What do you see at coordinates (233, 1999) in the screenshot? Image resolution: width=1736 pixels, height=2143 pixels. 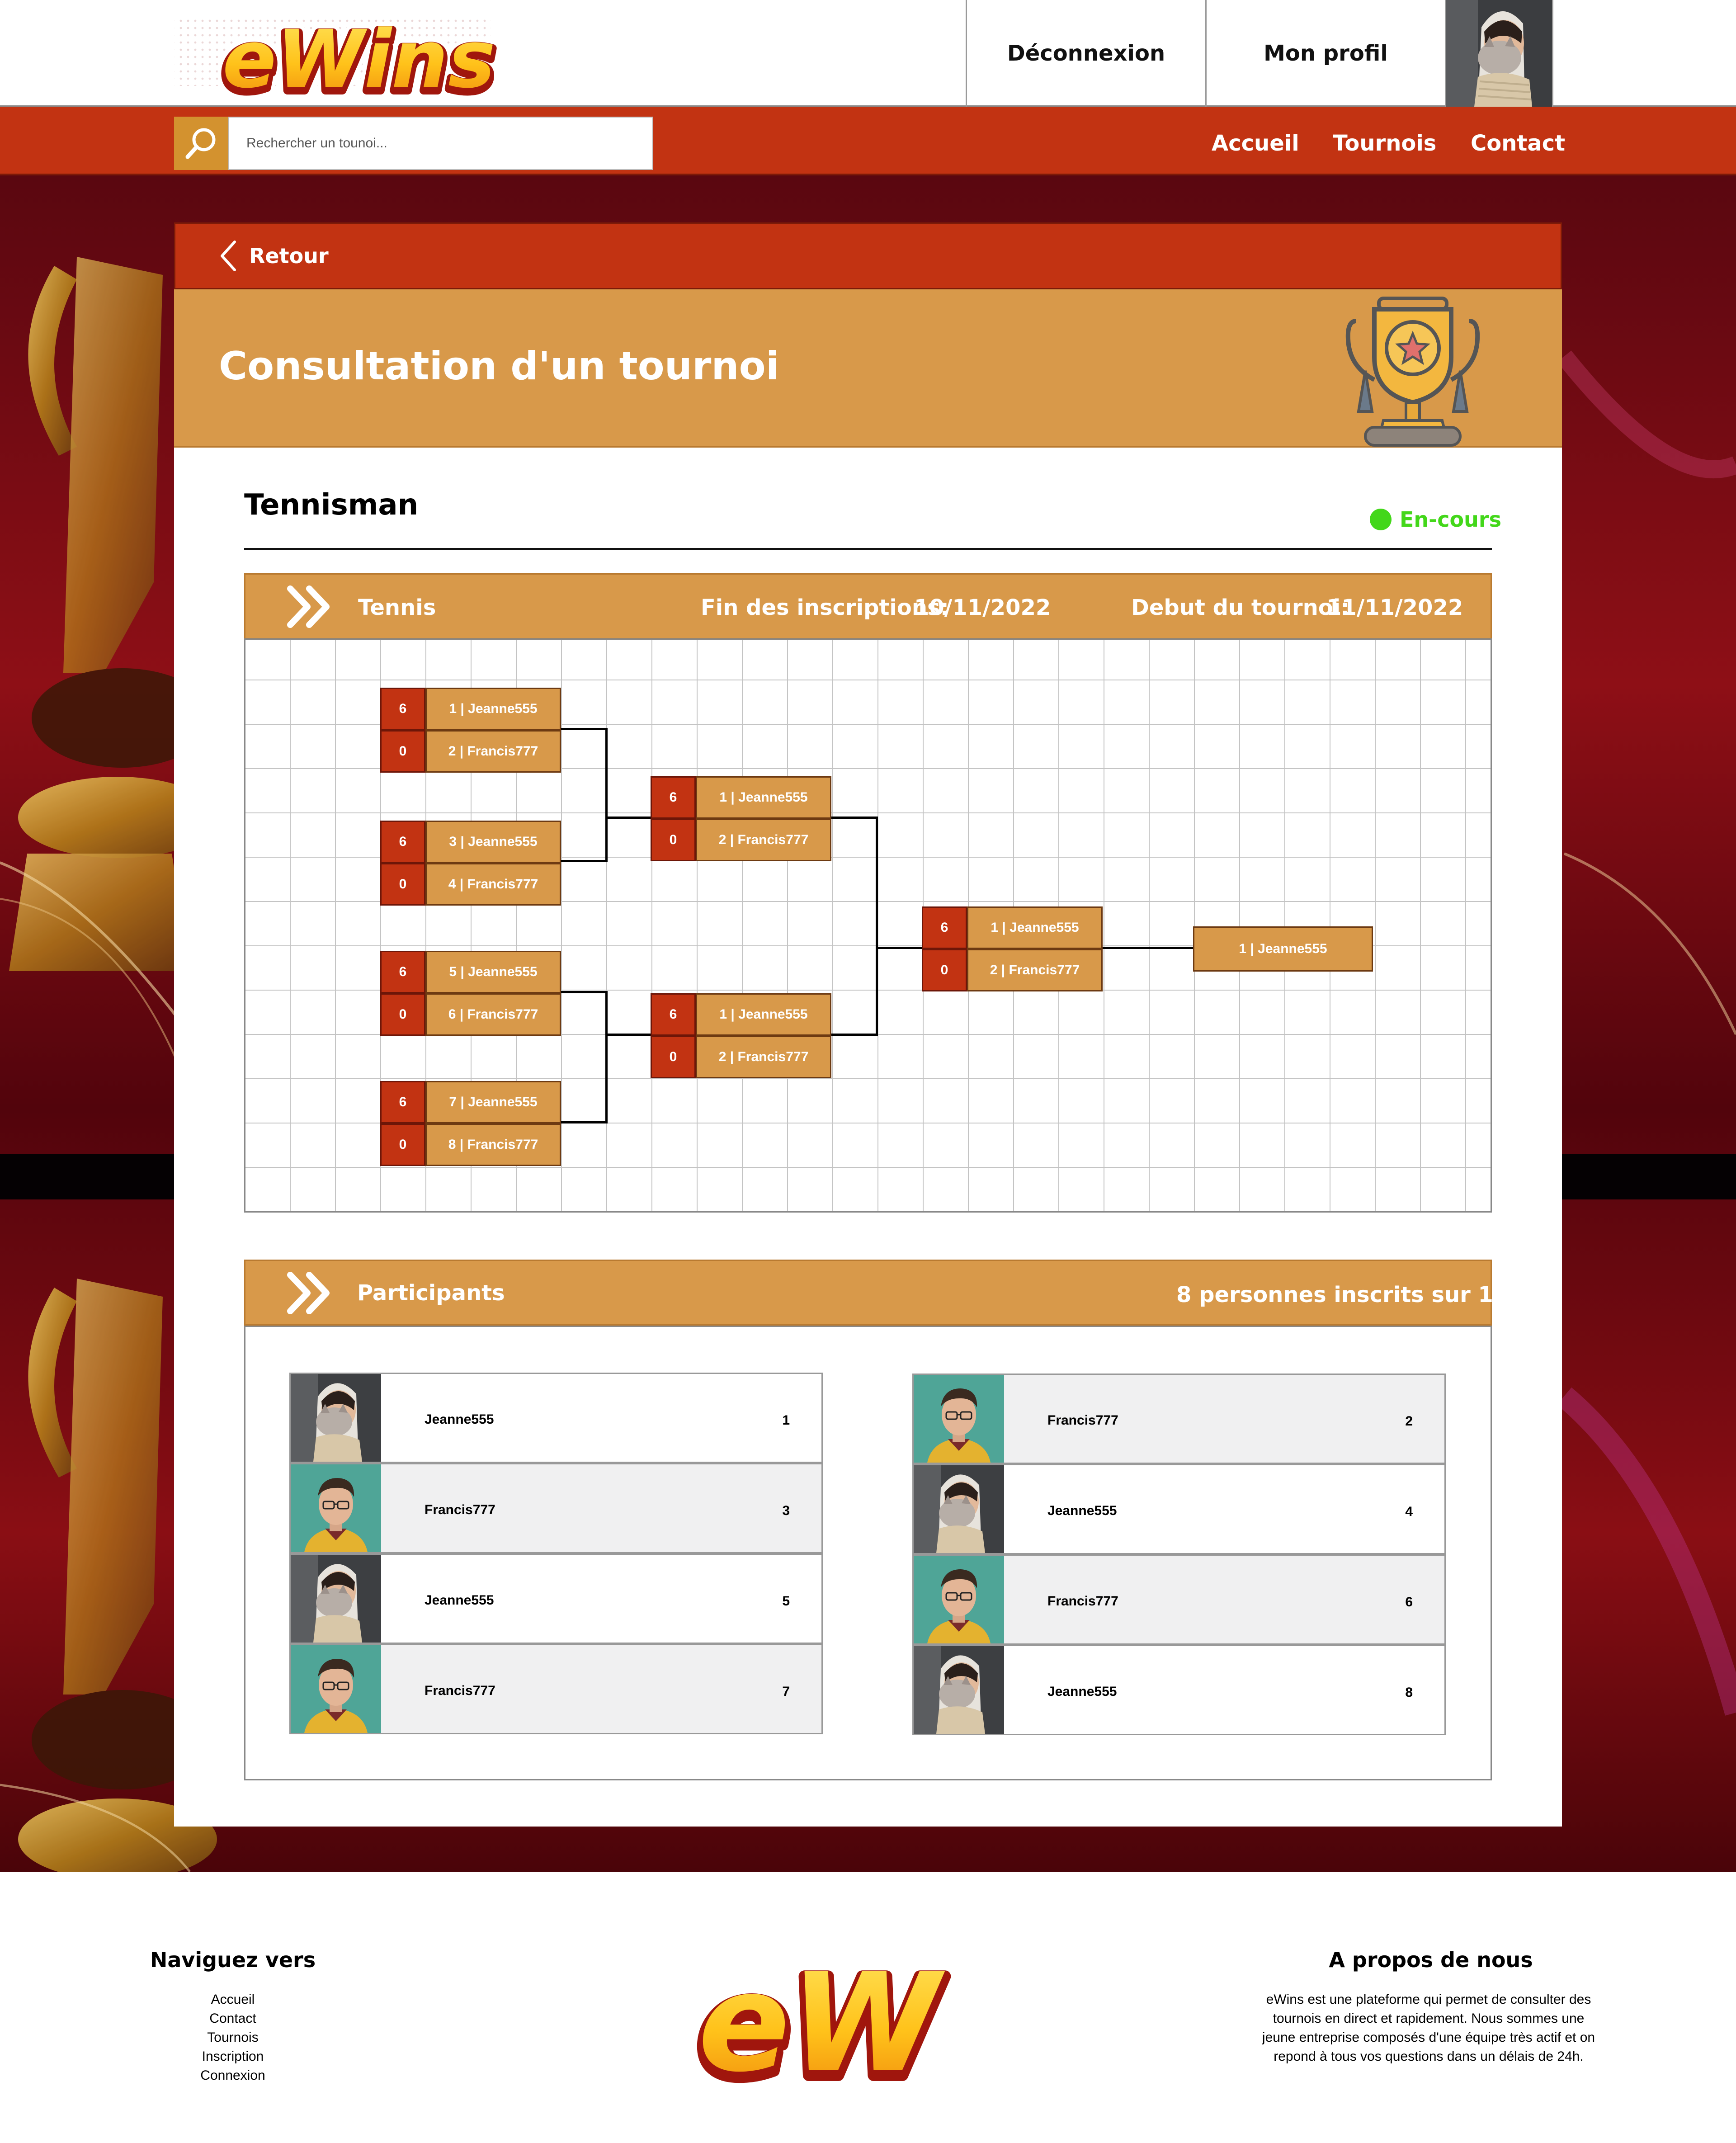 I see `footer-link-accueil: Accueil` at bounding box center [233, 1999].